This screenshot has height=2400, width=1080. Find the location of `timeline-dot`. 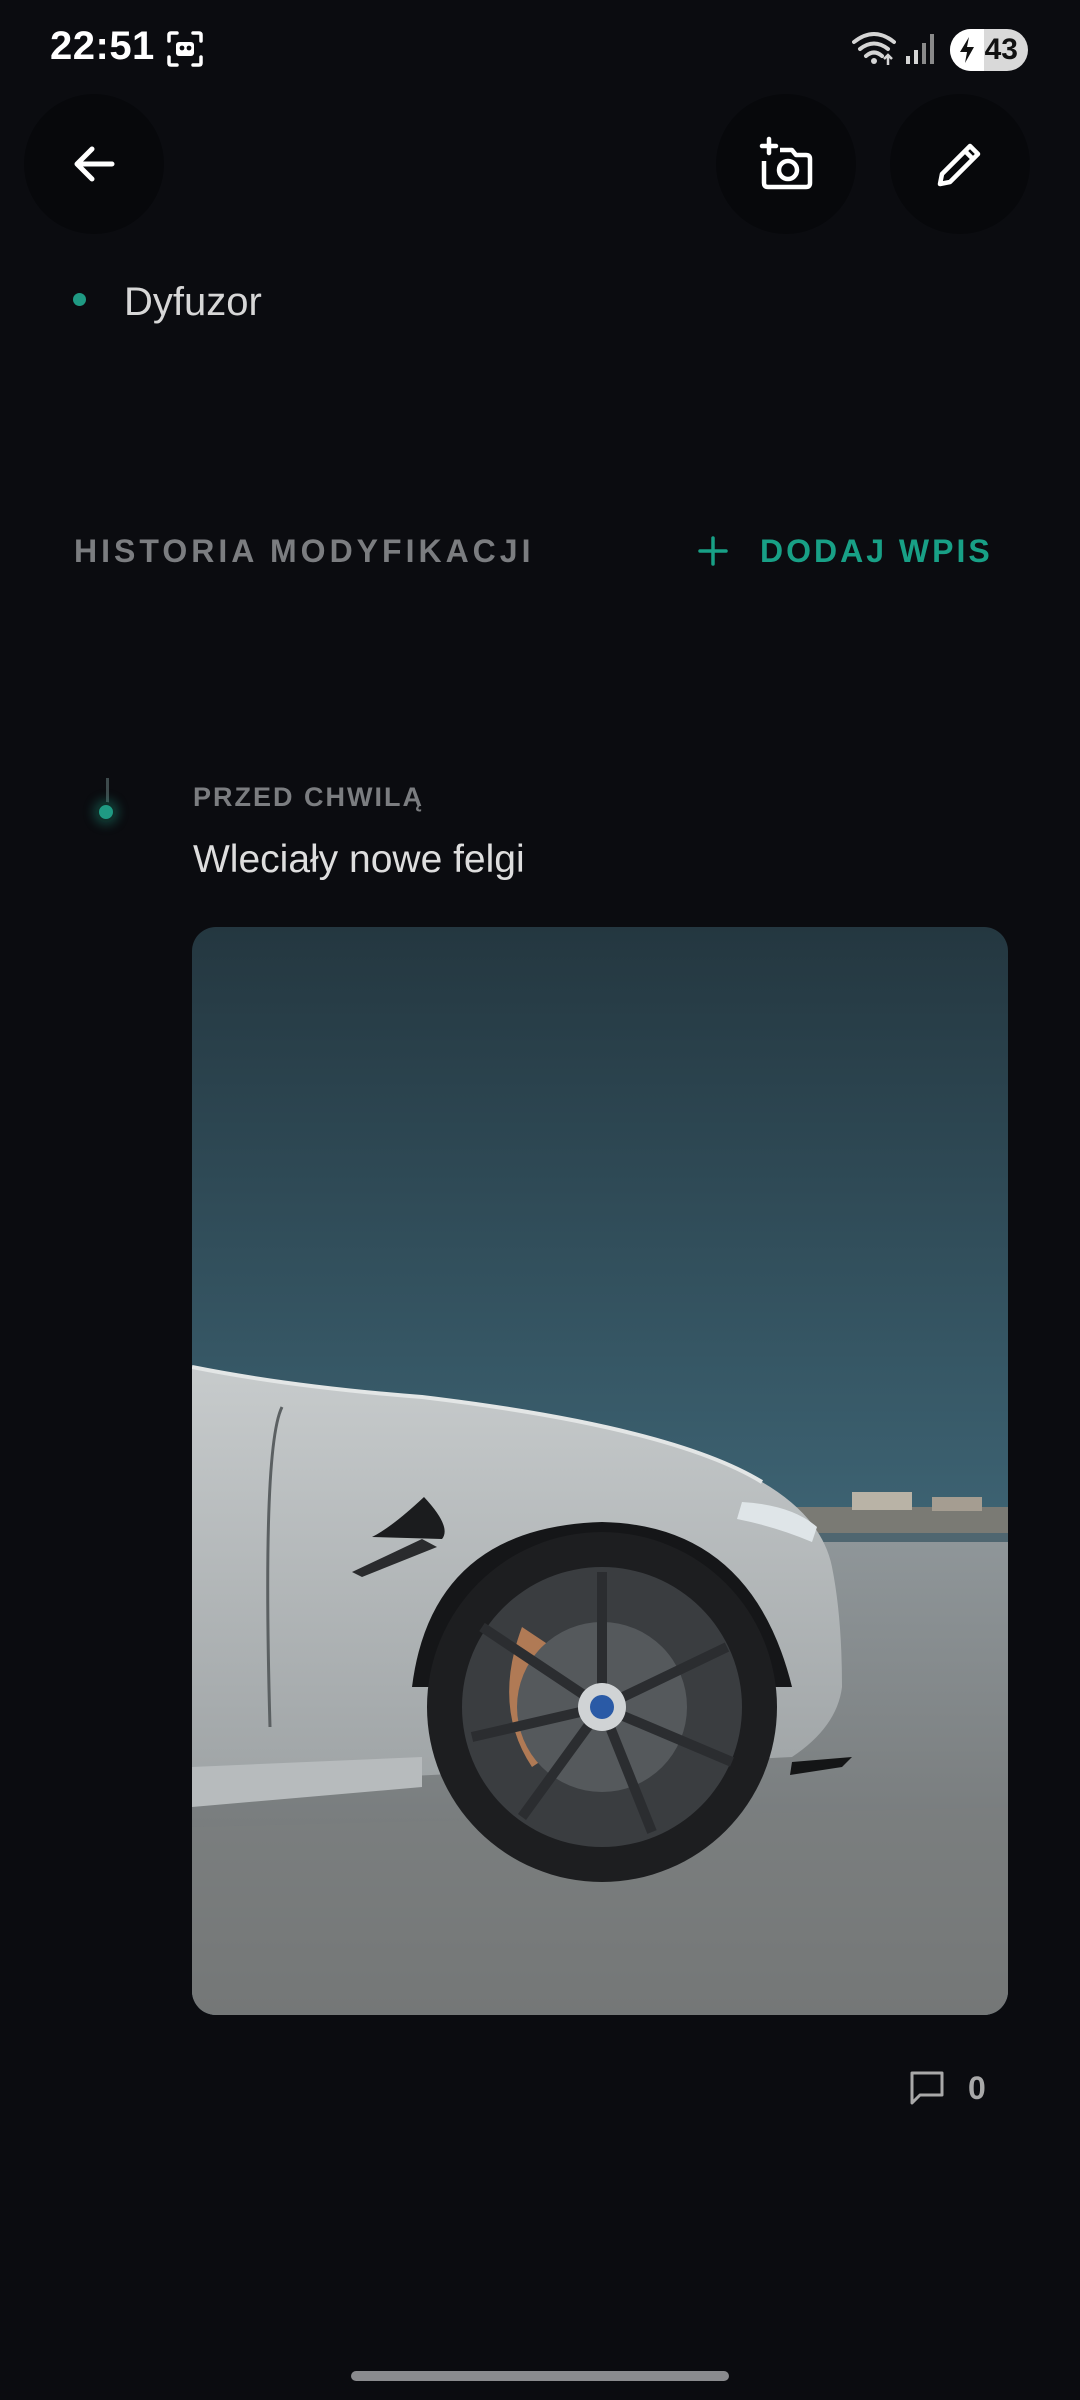

timeline-dot is located at coordinates (106, 812).